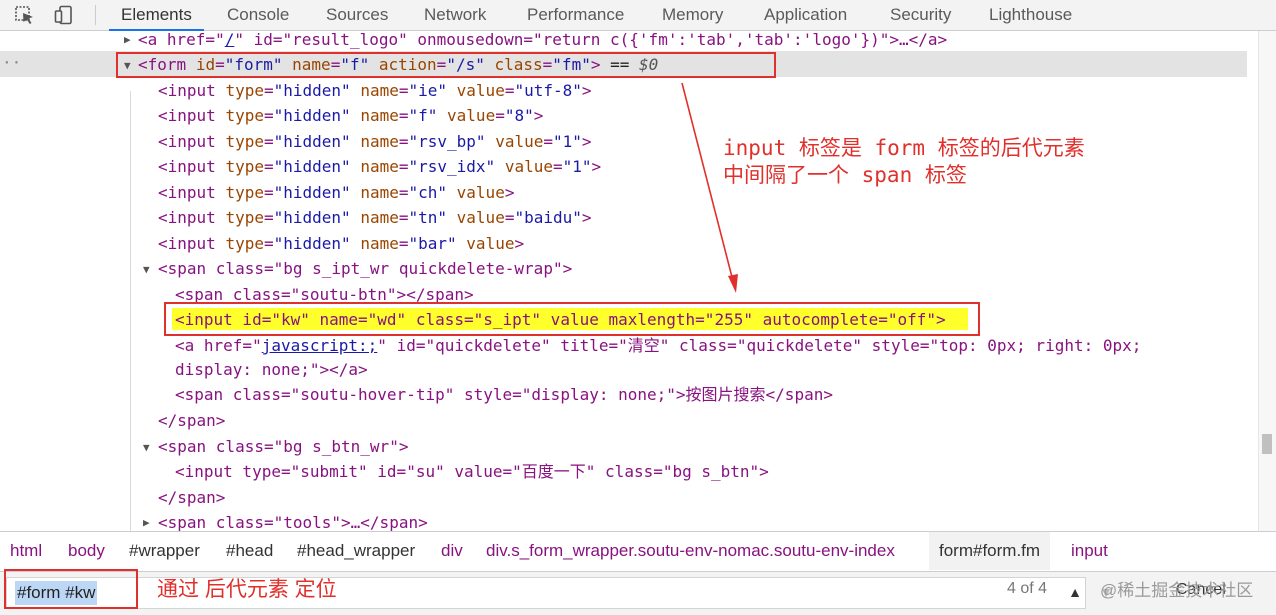  I want to click on tab-console: Console, so click(258, 15).